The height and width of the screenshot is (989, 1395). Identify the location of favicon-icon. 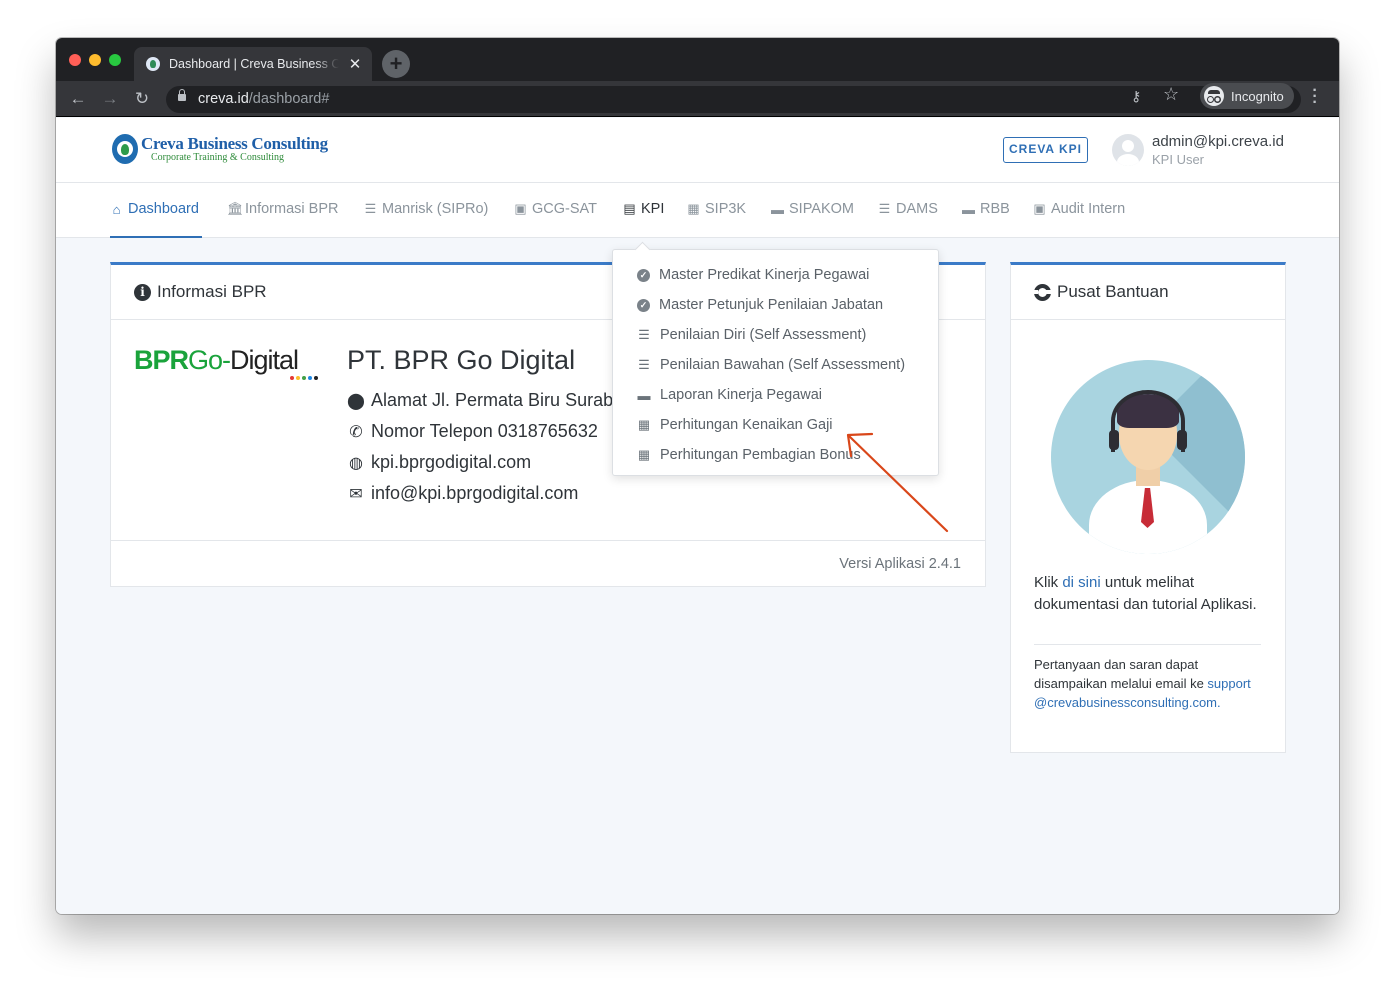
(153, 64).